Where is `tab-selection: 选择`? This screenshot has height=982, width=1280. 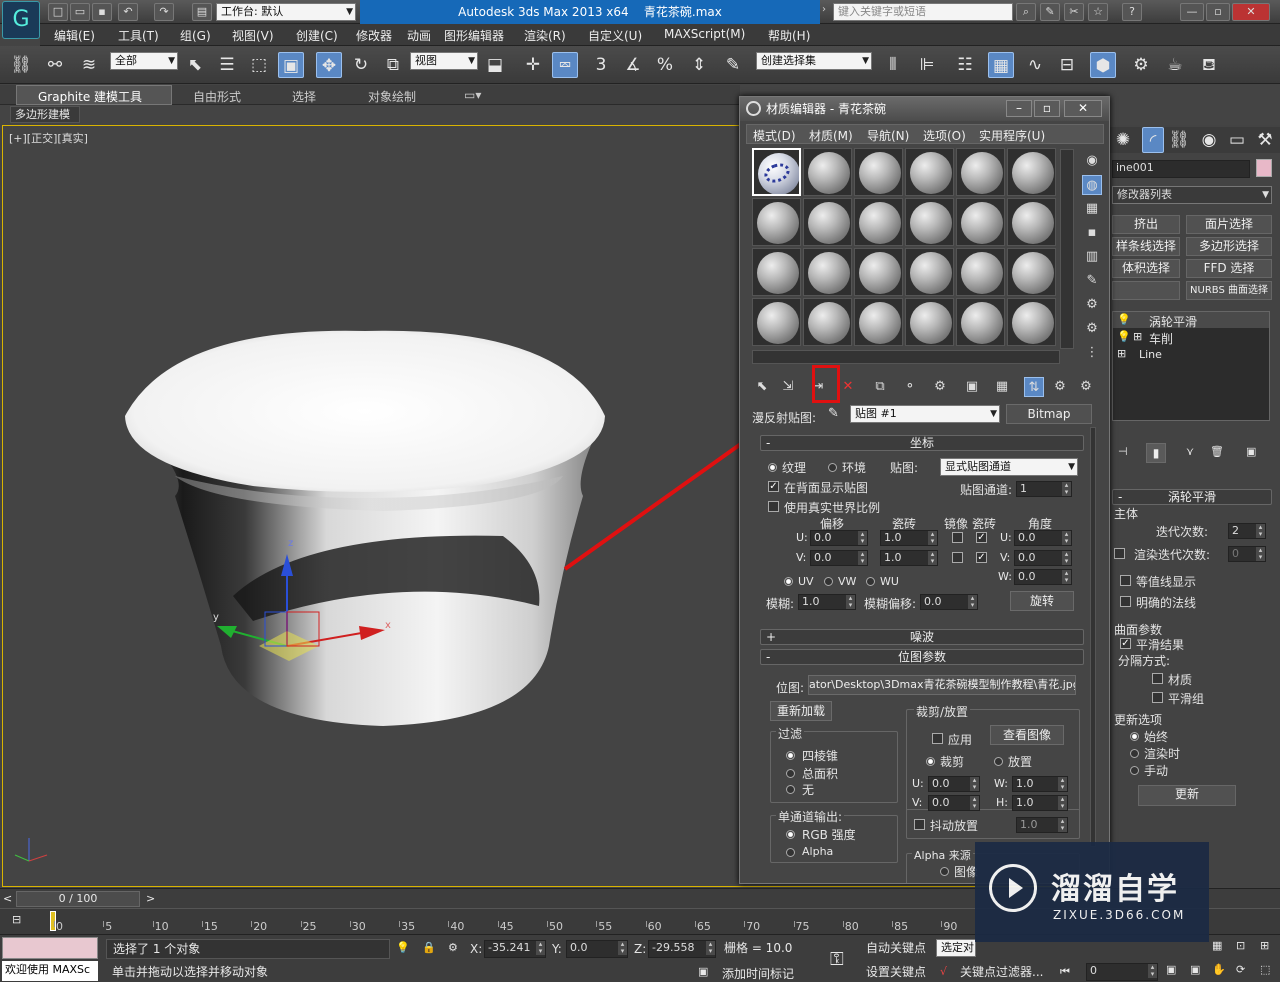 tab-selection: 选择 is located at coordinates (304, 96).